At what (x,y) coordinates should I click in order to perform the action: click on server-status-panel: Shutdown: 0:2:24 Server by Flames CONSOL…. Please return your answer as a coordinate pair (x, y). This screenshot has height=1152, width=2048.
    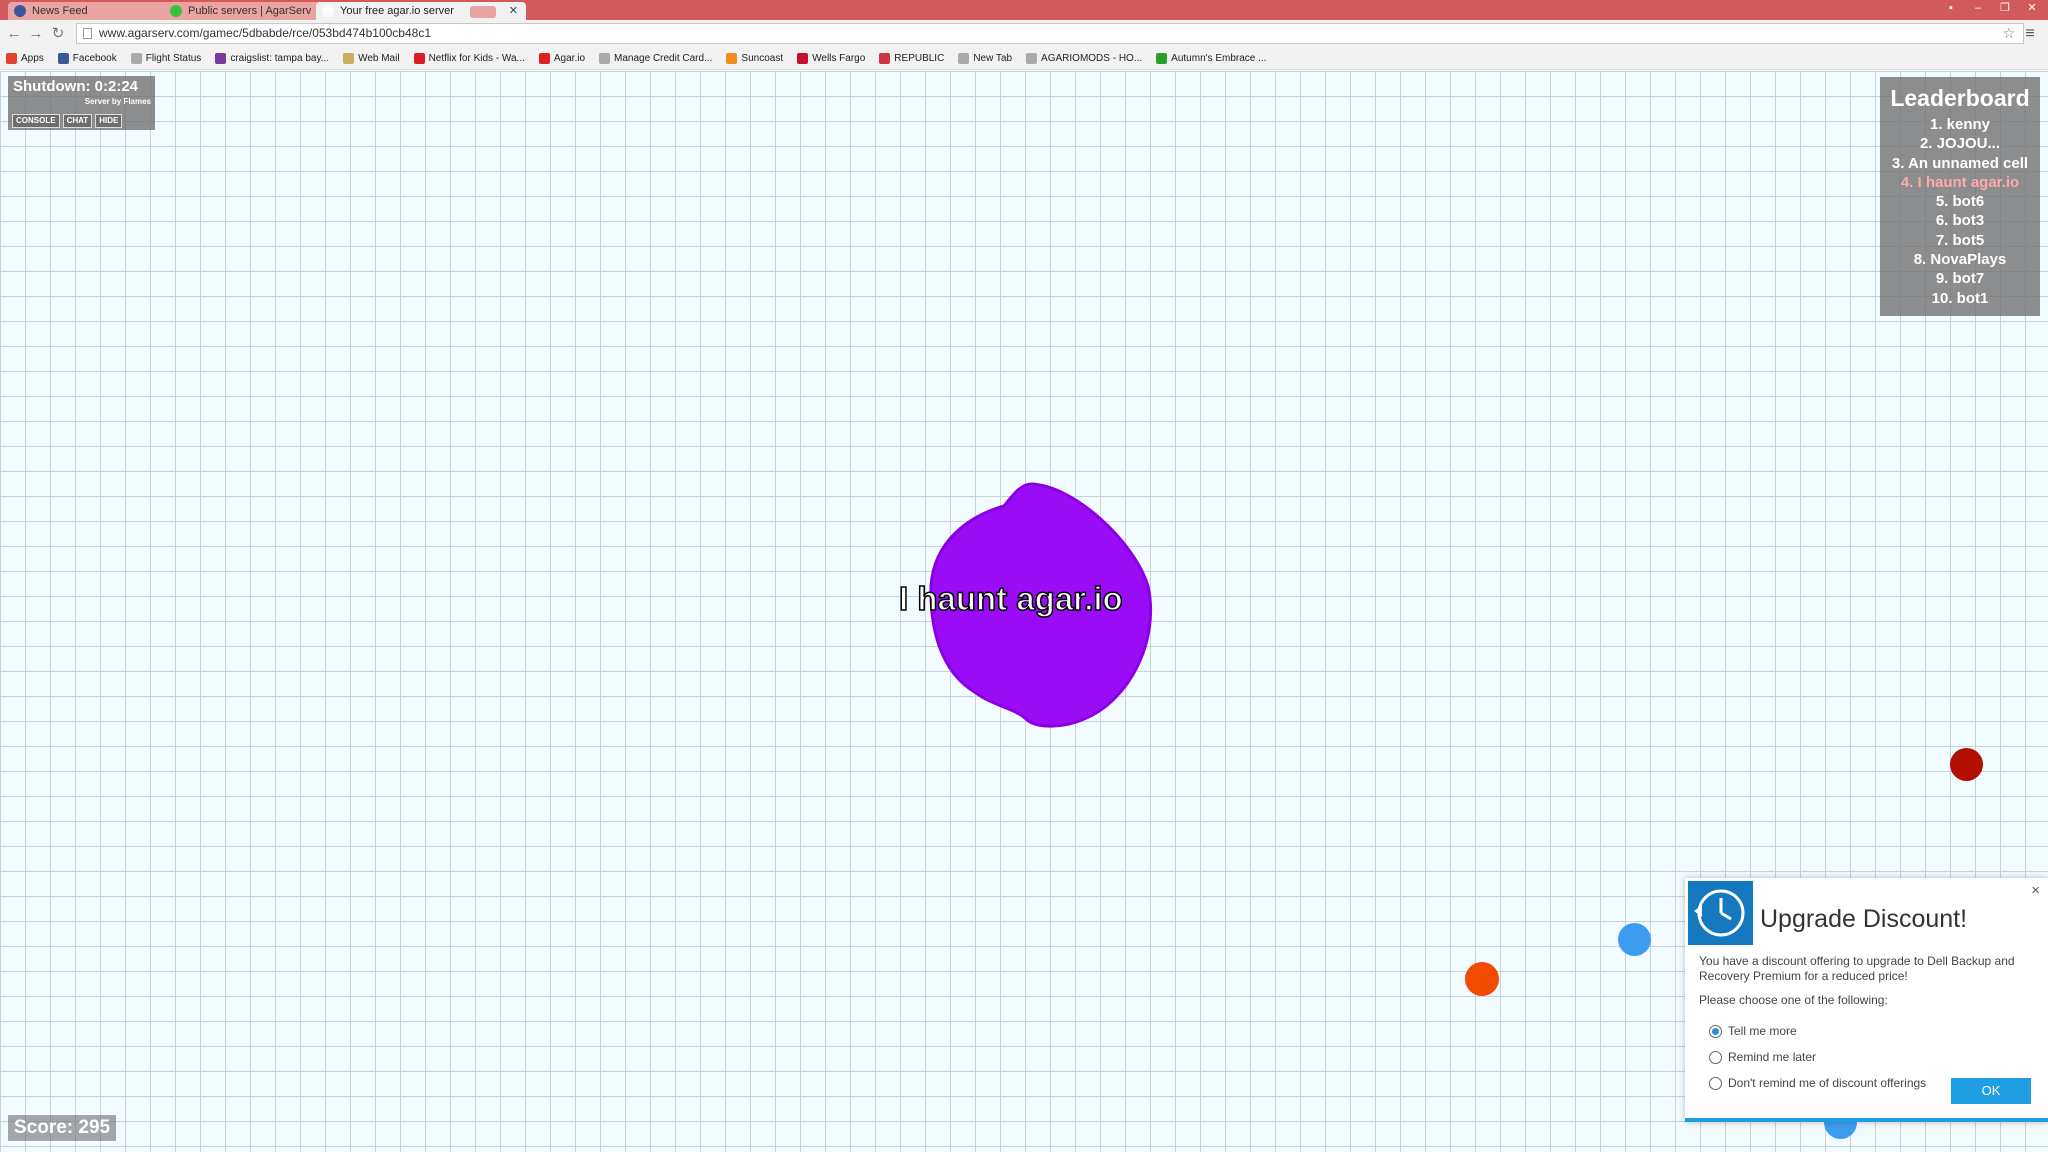
    Looking at the image, I should click on (81, 103).